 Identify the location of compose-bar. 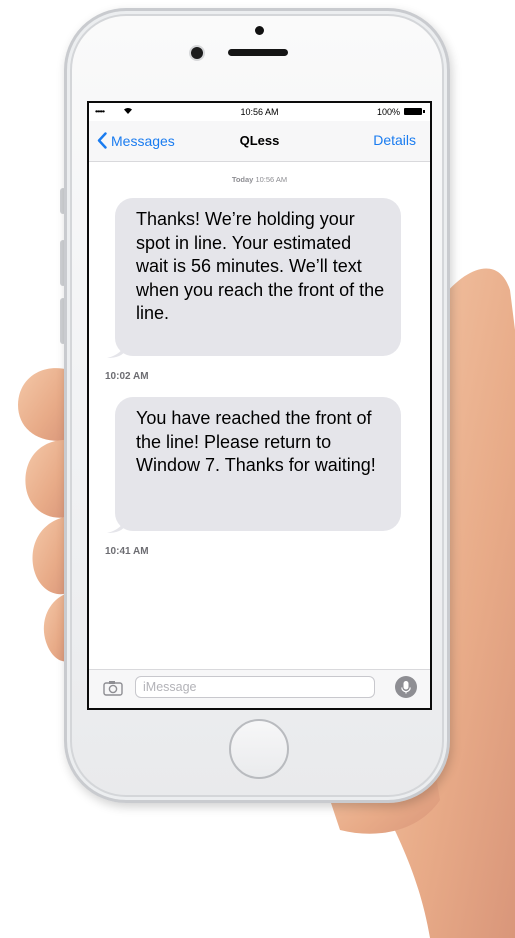
(259, 688).